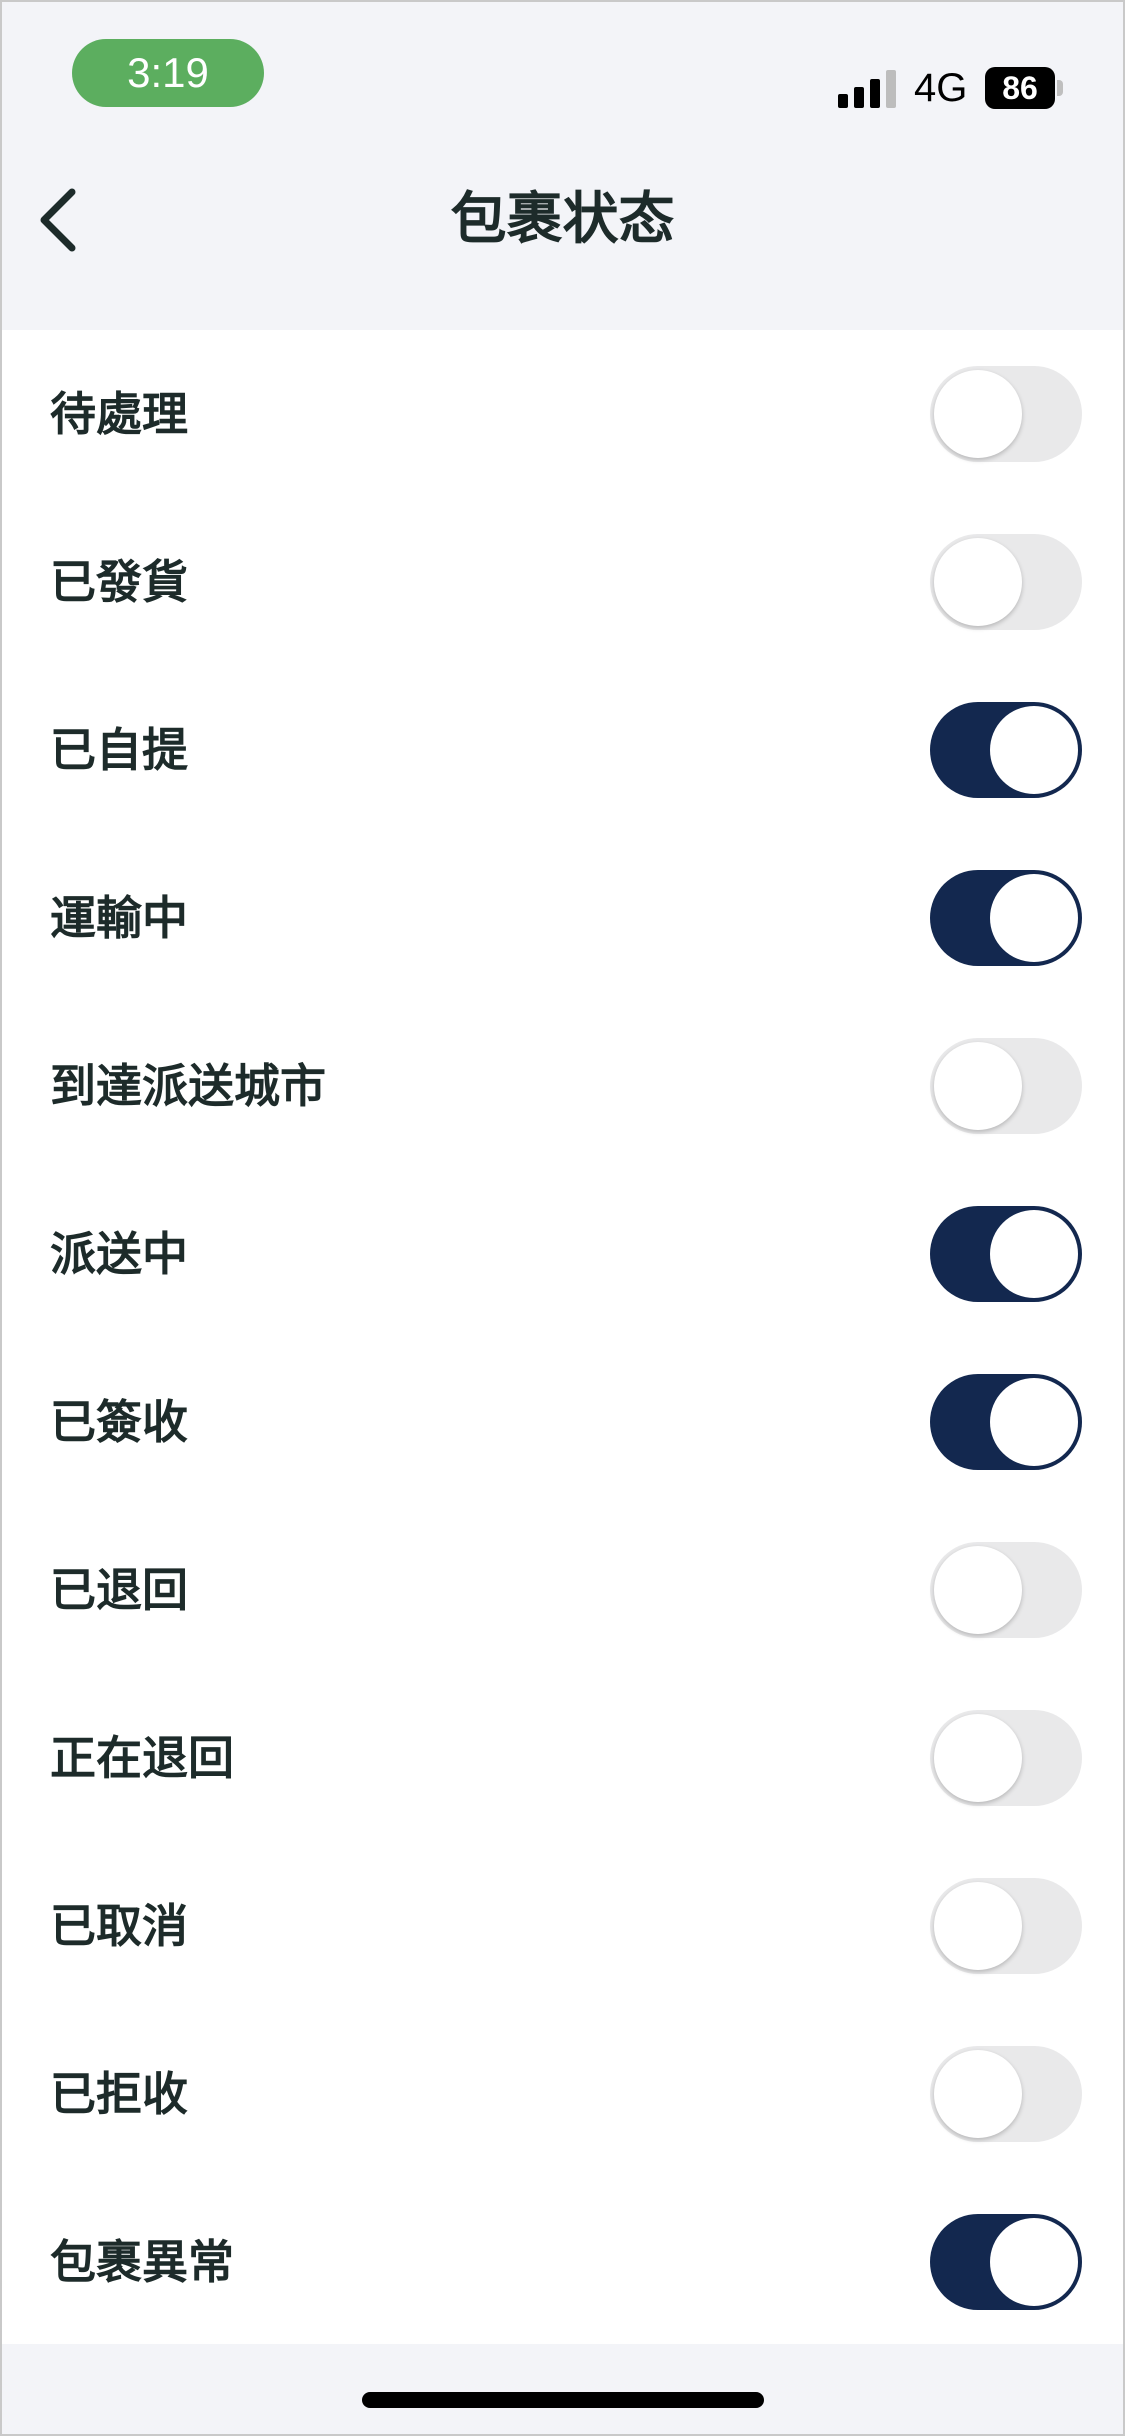  I want to click on status-row: 已簽收, so click(562, 1422).